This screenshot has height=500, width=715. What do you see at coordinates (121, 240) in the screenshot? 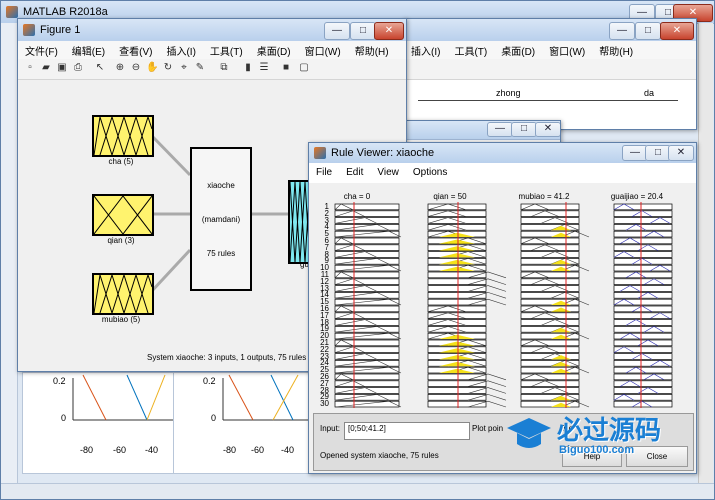
I see `input-qian-label: qian (3)` at bounding box center [121, 240].